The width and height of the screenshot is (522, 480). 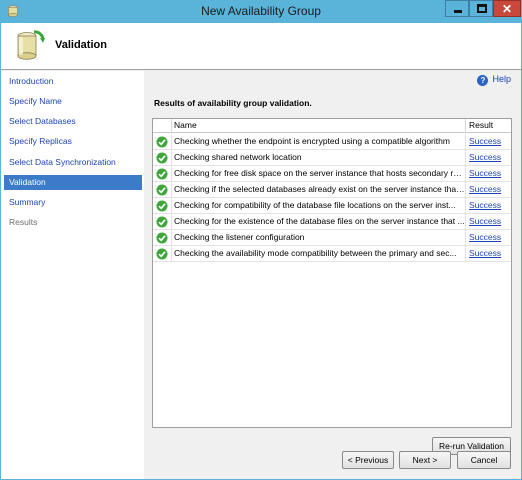 I want to click on nav-item-specify-replicas: Specify Replicas, so click(x=73, y=141).